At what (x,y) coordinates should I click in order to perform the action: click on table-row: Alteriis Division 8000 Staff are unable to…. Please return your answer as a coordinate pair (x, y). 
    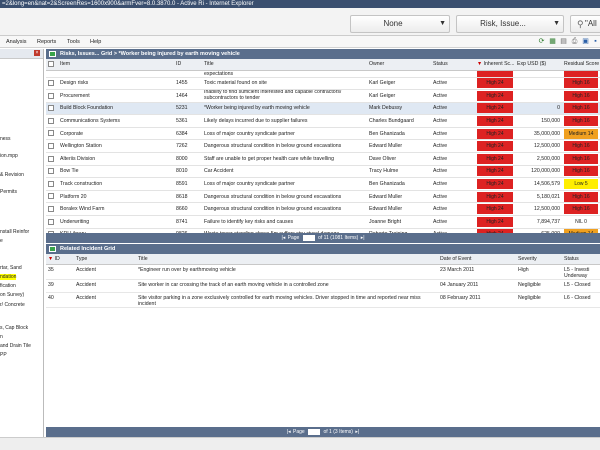
    Looking at the image, I should click on (323, 159).